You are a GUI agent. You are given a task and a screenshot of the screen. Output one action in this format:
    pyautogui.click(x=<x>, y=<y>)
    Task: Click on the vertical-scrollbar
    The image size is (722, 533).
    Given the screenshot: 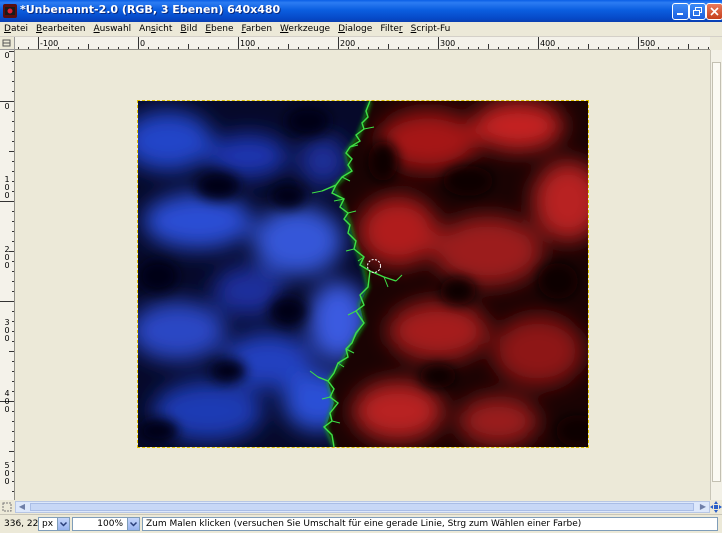 What is the action you would take?
    pyautogui.click(x=716, y=275)
    